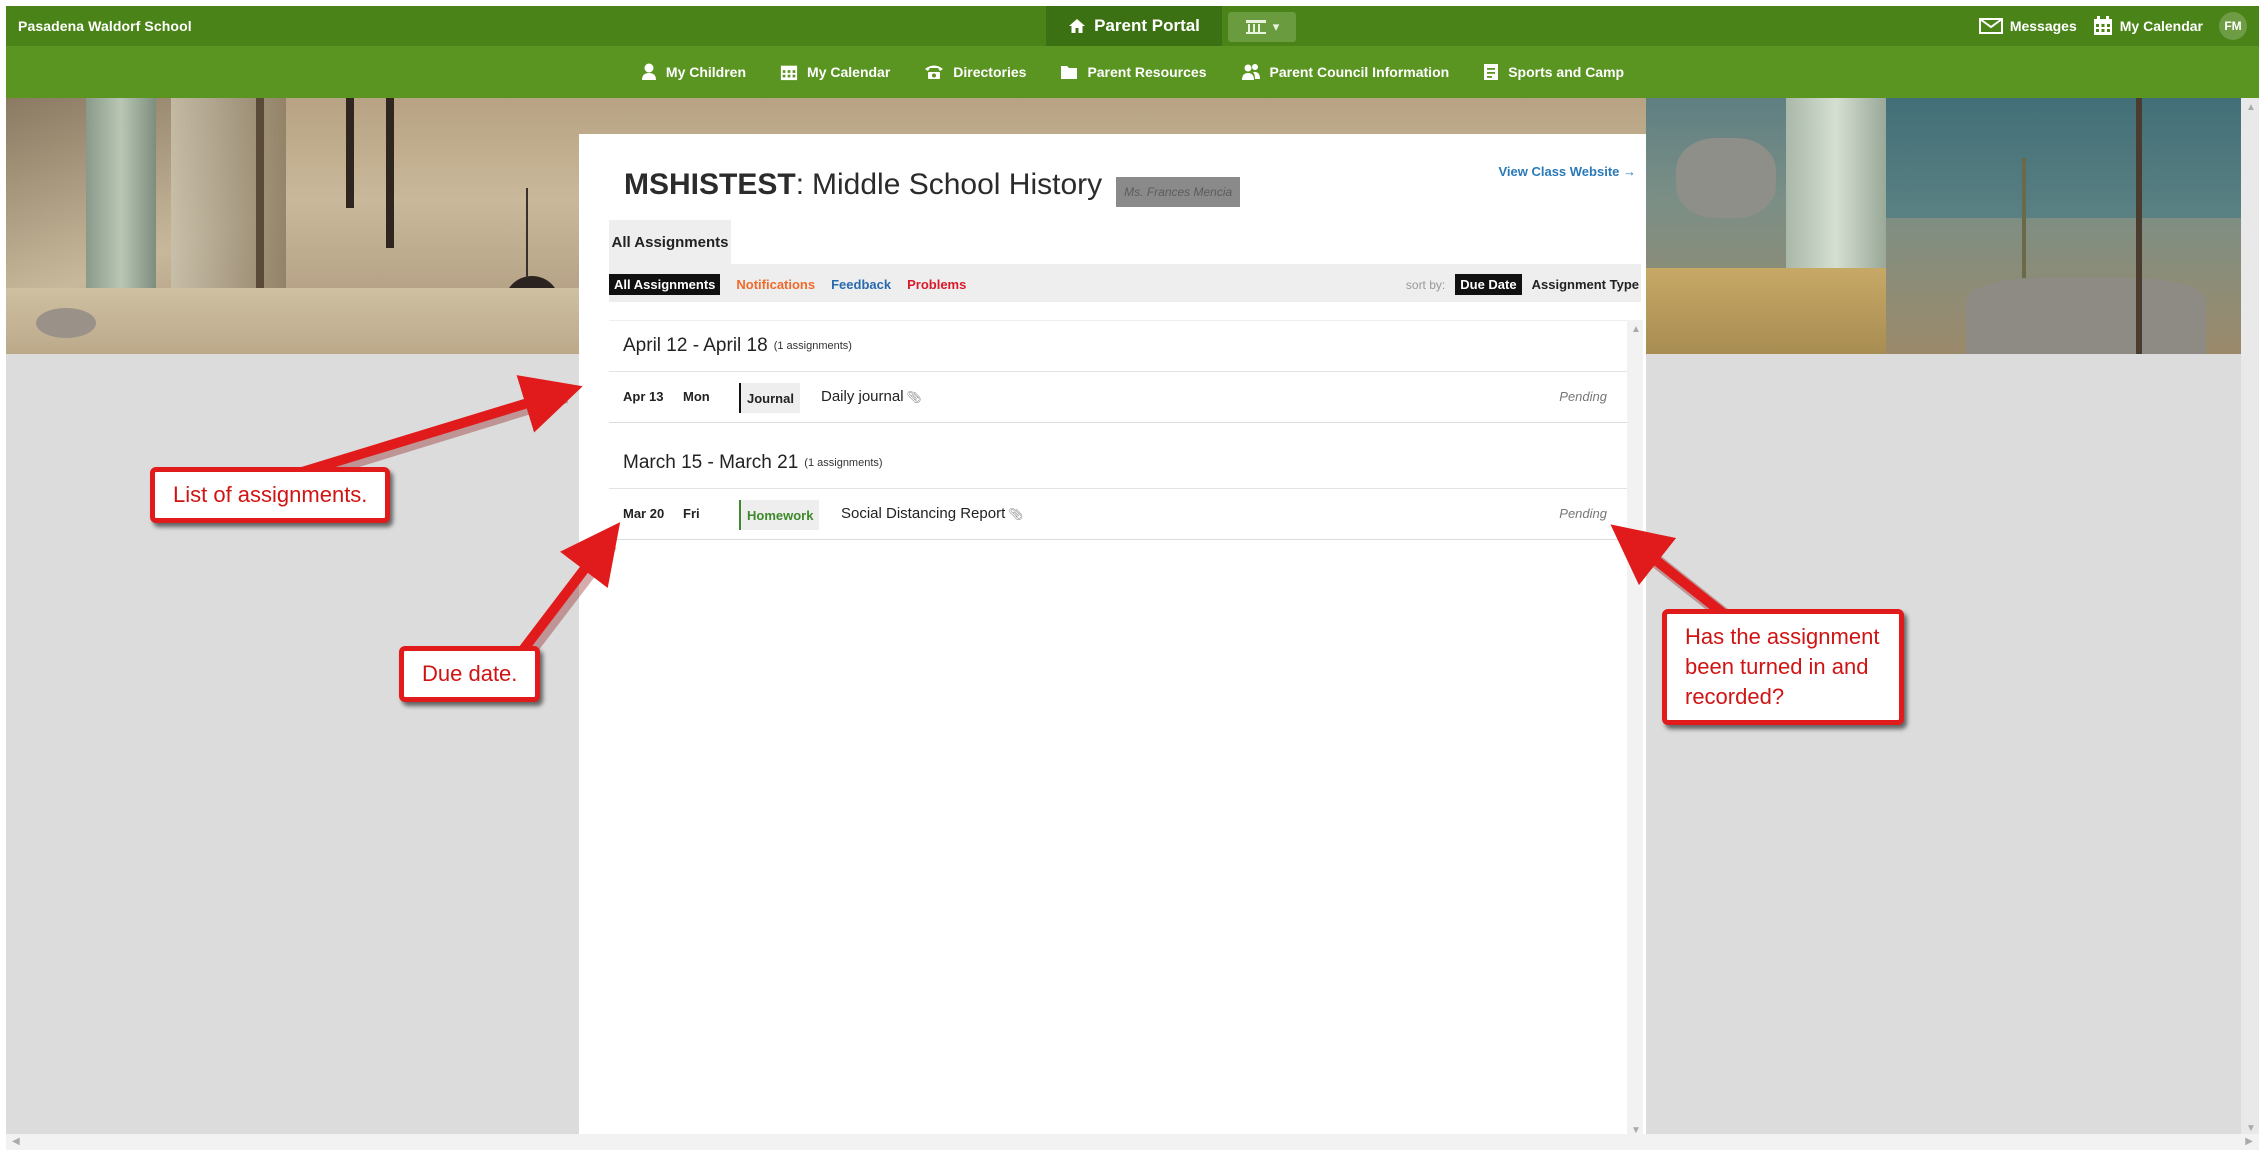 This screenshot has width=2259, height=1150. I want to click on person-icon, so click(648, 71).